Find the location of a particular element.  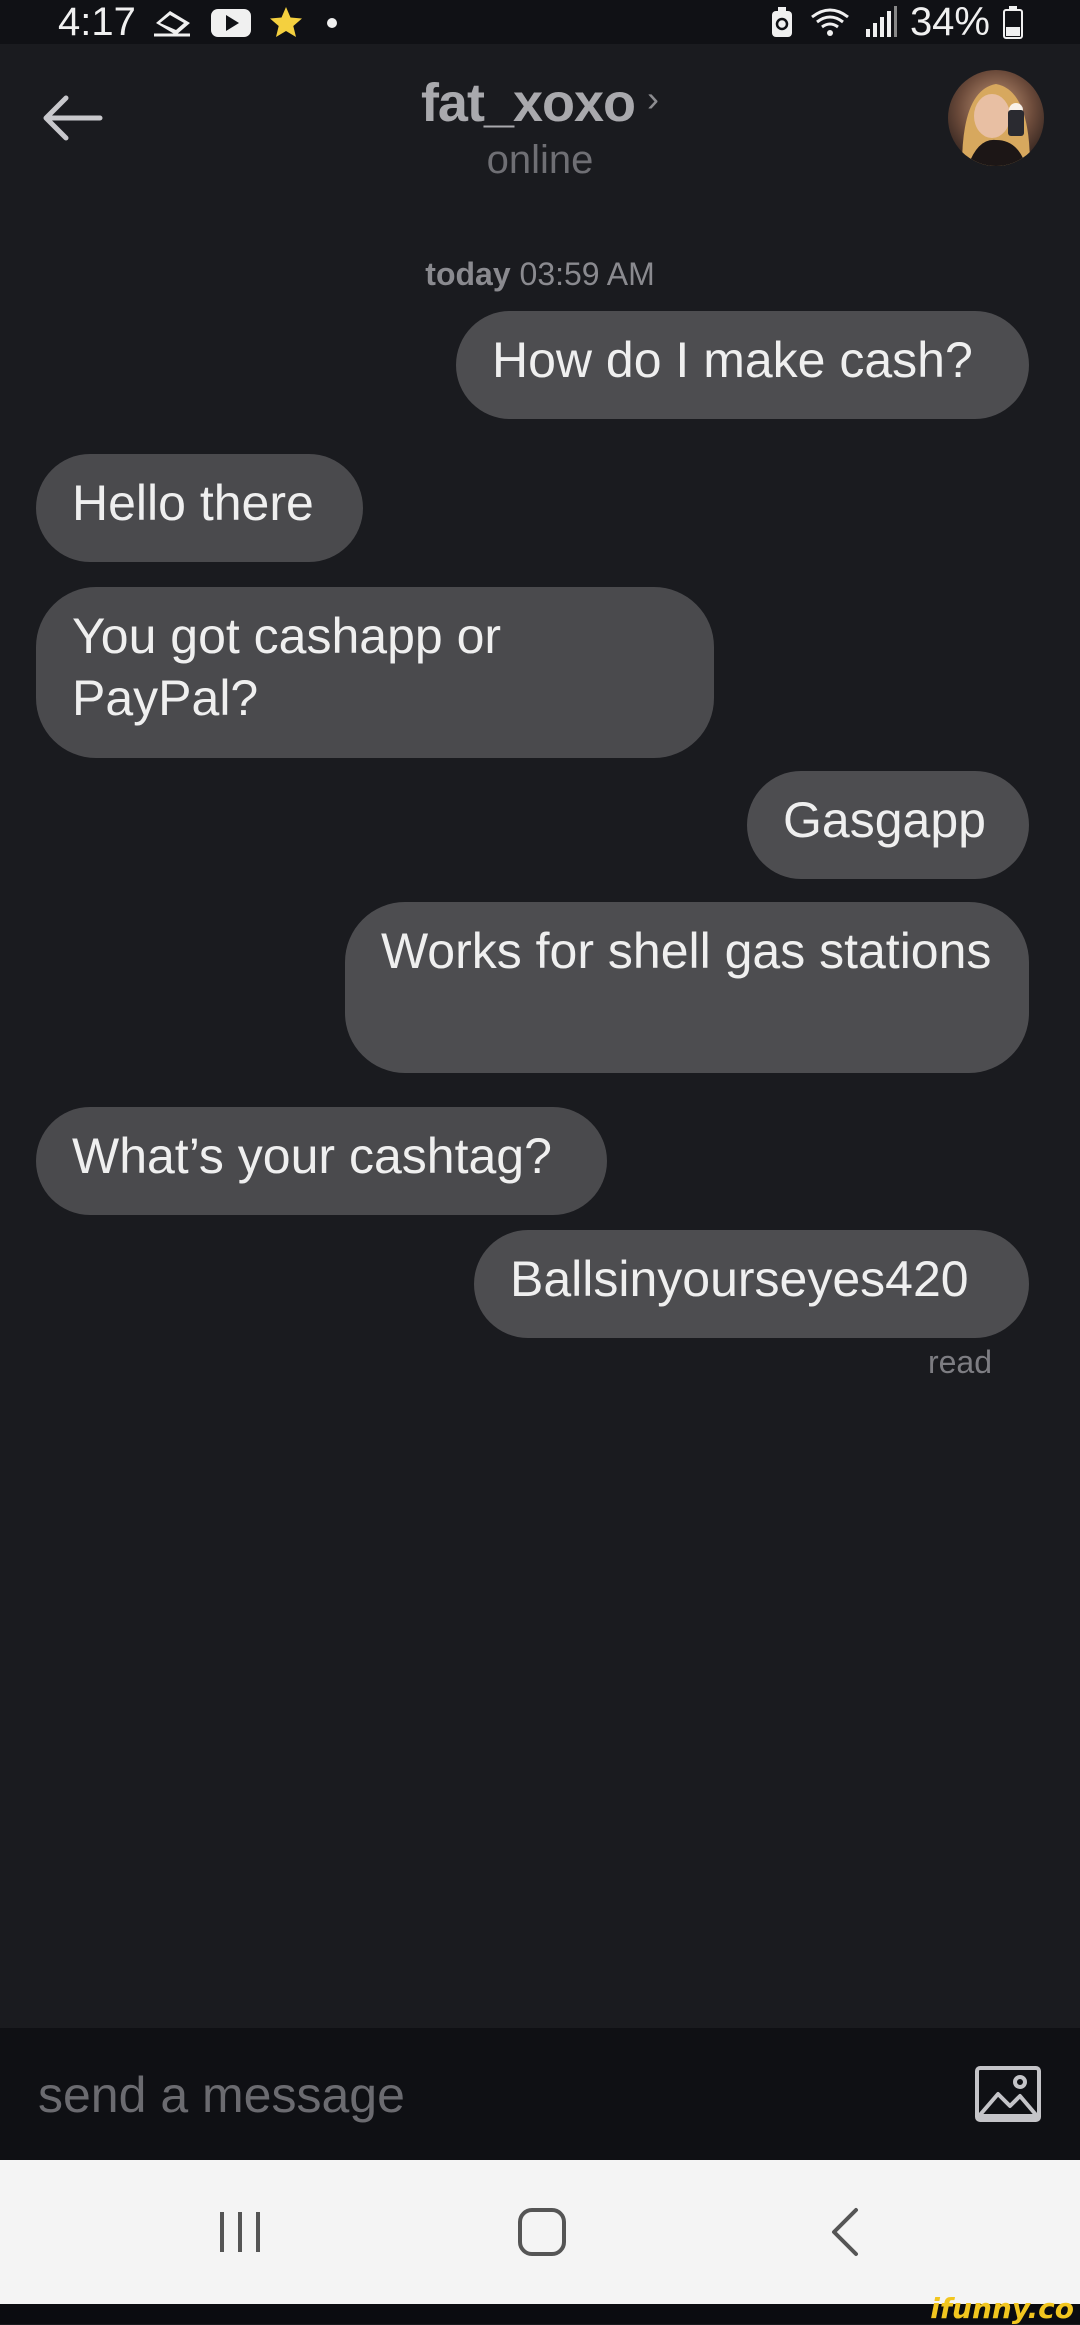

message-bubble-received: What’s your cashtag? is located at coordinates (321, 1161).